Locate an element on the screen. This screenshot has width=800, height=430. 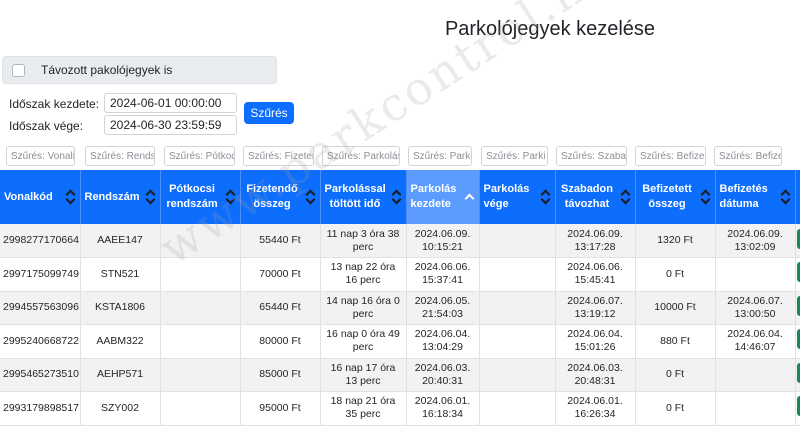
filter-input-potkocsi: Szűrés: Pótkoc is located at coordinates (199, 156).